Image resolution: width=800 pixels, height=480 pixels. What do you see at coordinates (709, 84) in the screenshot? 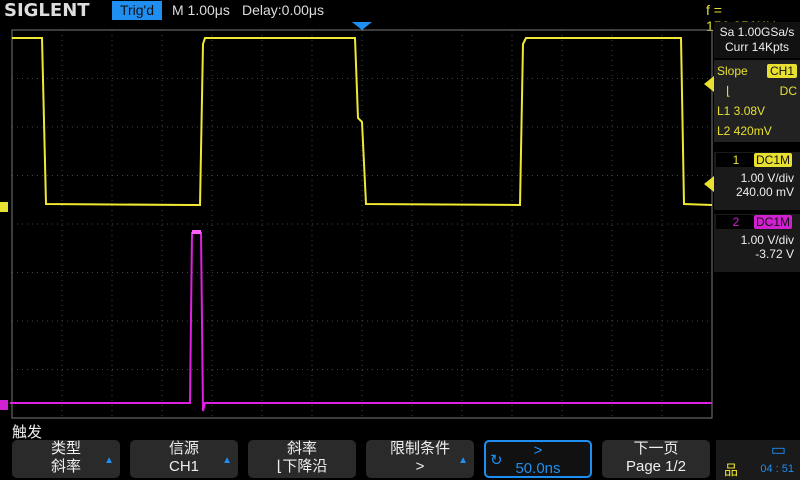
I see `trigger-level-l1-marker` at bounding box center [709, 84].